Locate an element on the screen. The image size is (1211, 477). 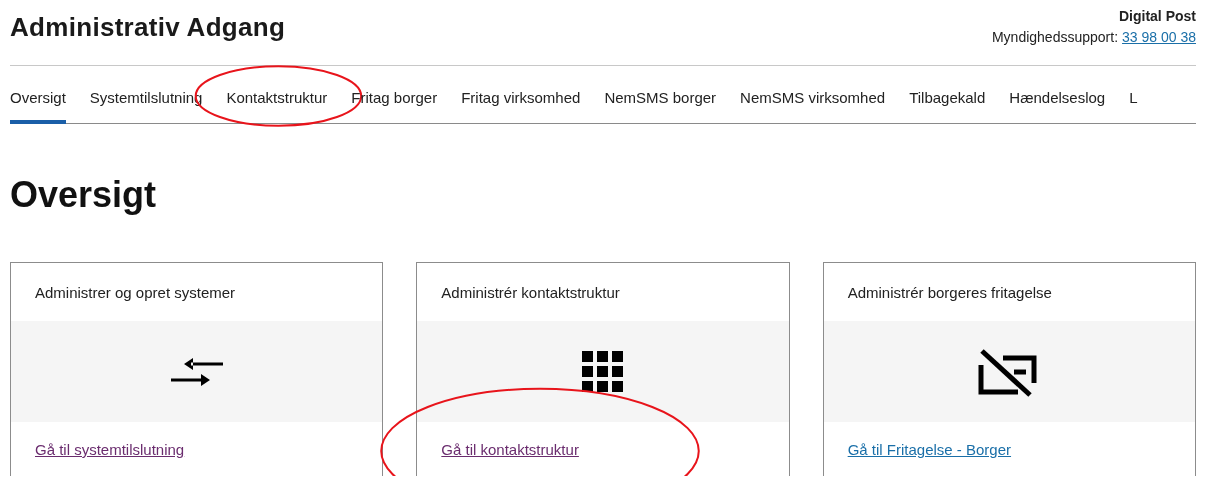
nav-tab: Oversigt is located at coordinates (38, 106).